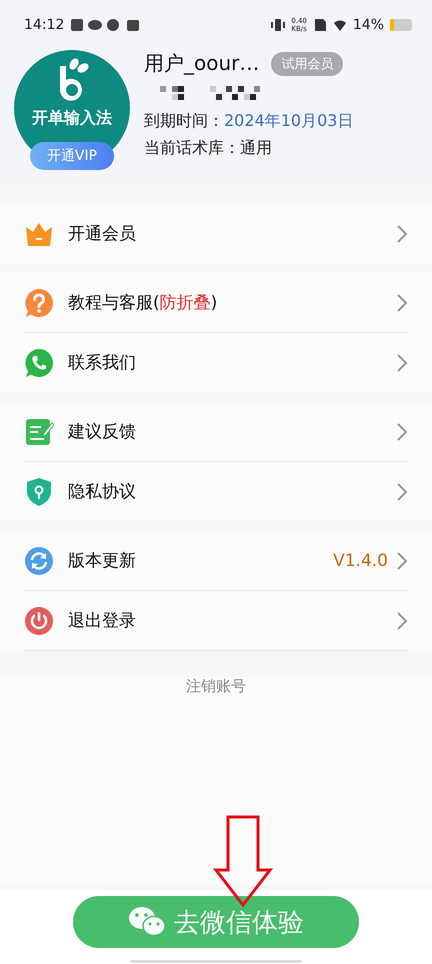 This screenshot has height=964, width=432. I want to click on note-pencil-icon, so click(39, 431).